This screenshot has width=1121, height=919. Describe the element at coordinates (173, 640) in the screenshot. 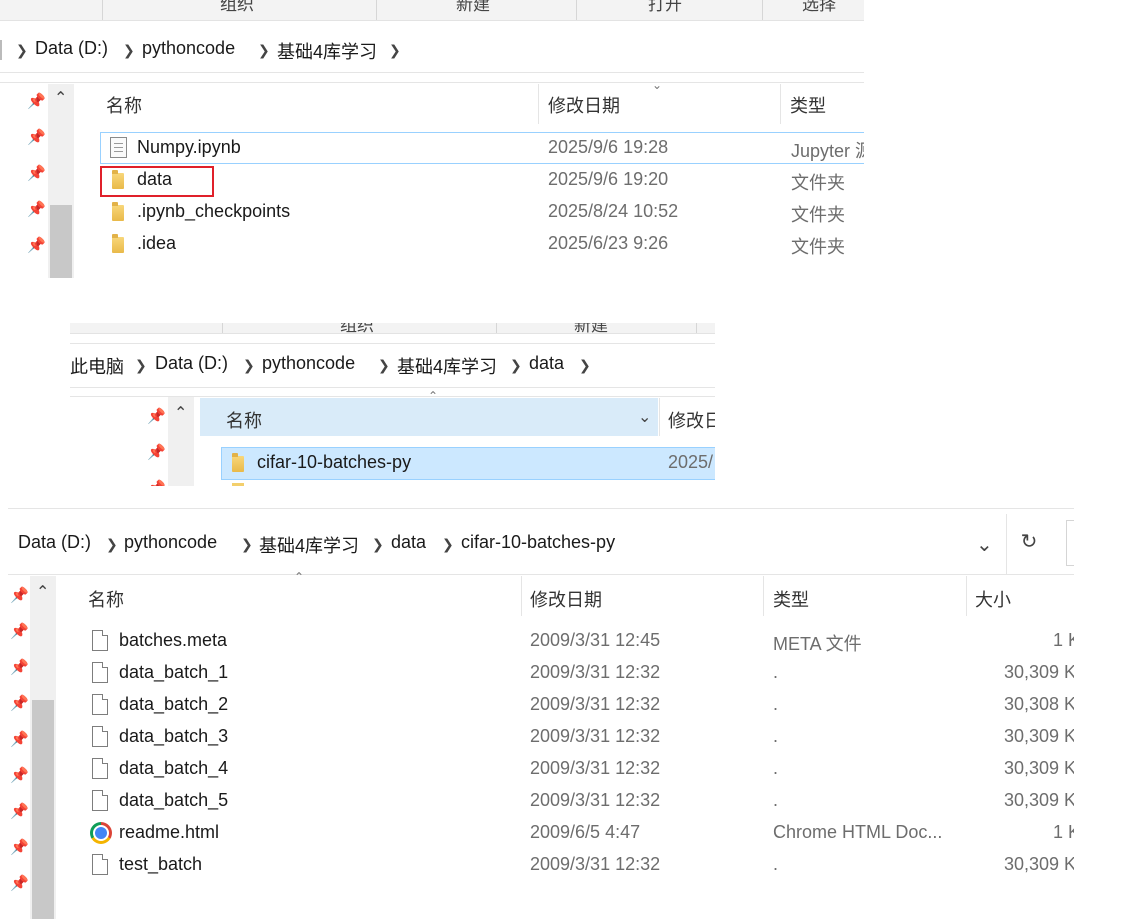

I see `file-name: batches.meta` at that location.